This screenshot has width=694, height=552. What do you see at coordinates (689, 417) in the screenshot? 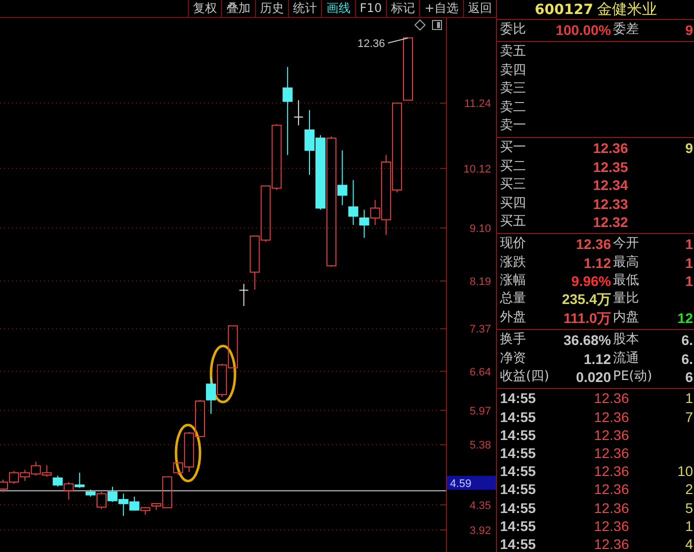
I see `tick-volume: 7` at bounding box center [689, 417].